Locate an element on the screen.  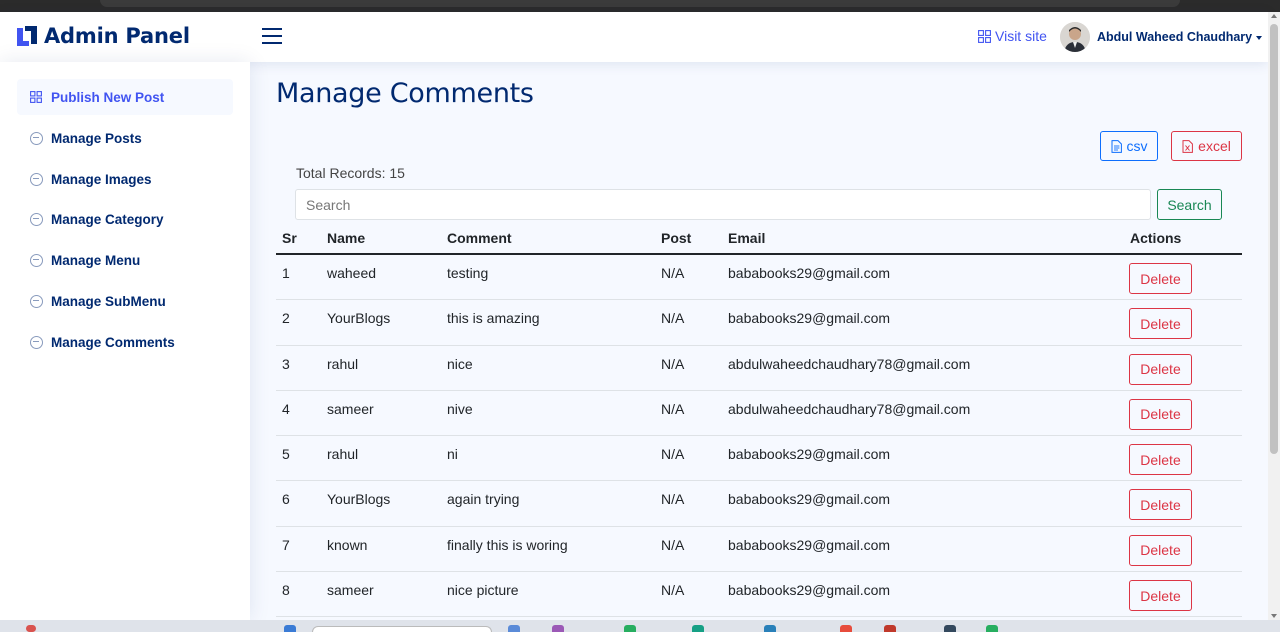
browser-tab-strip is located at coordinates (640, 6).